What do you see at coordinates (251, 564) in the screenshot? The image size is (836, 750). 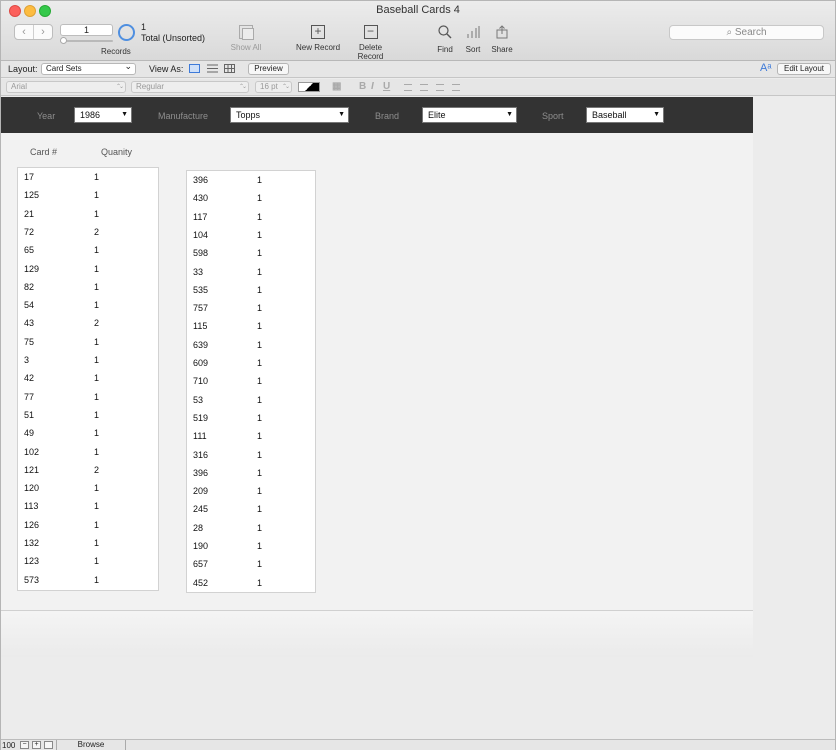 I see `portal-row: 657 1` at bounding box center [251, 564].